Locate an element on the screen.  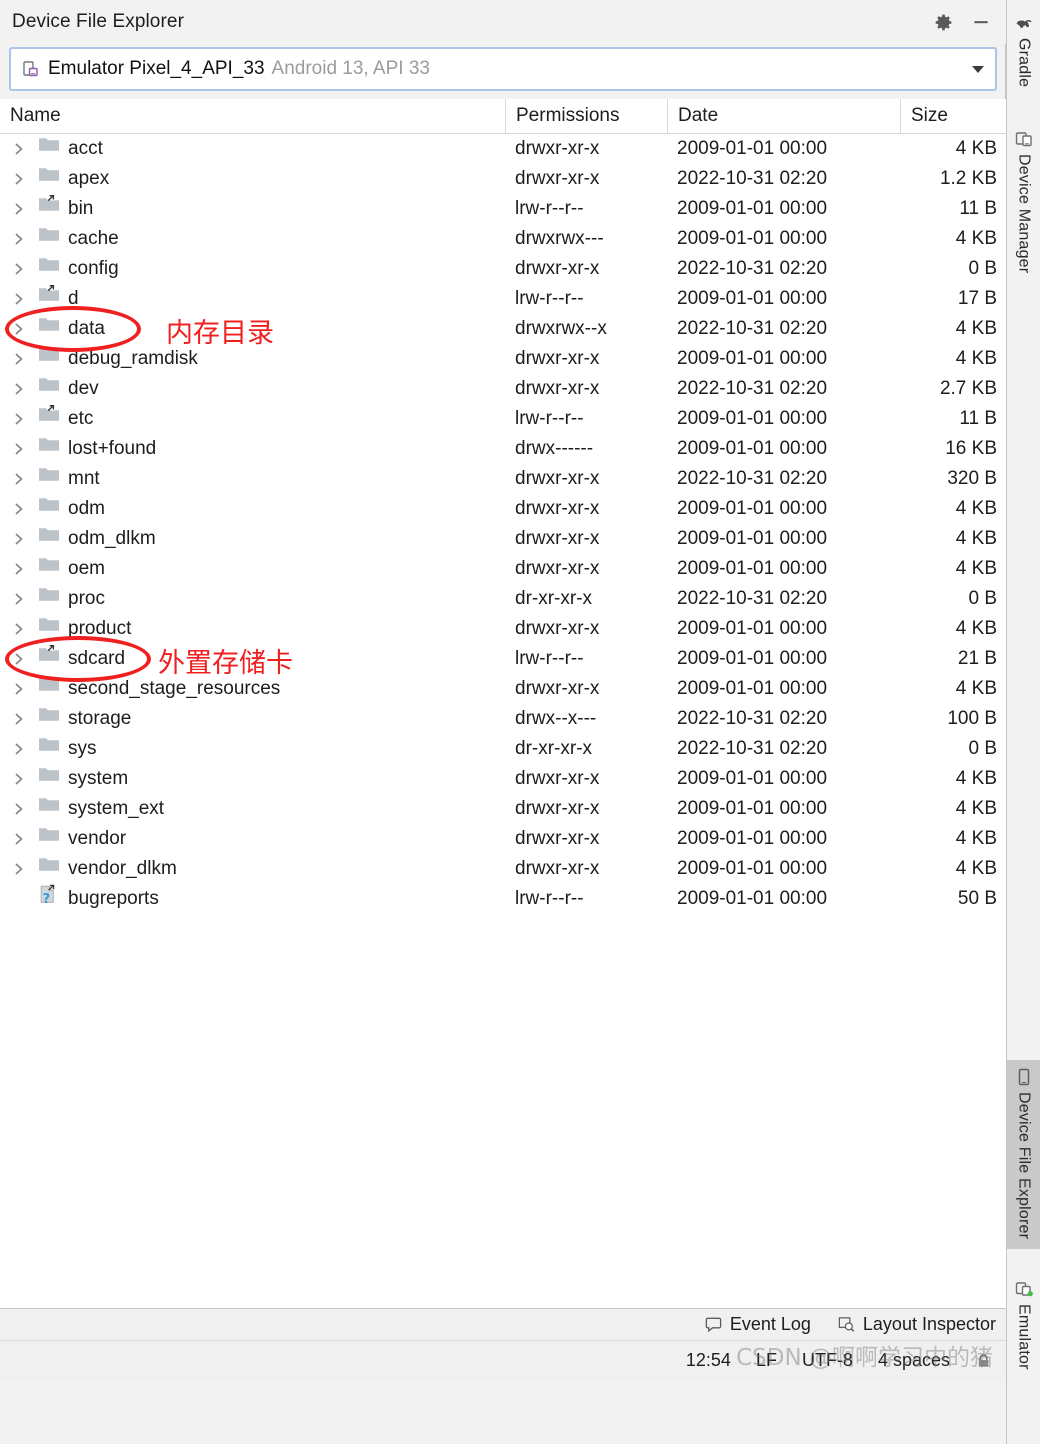
status-indent: 4 spaces is located at coordinates (914, 1360).